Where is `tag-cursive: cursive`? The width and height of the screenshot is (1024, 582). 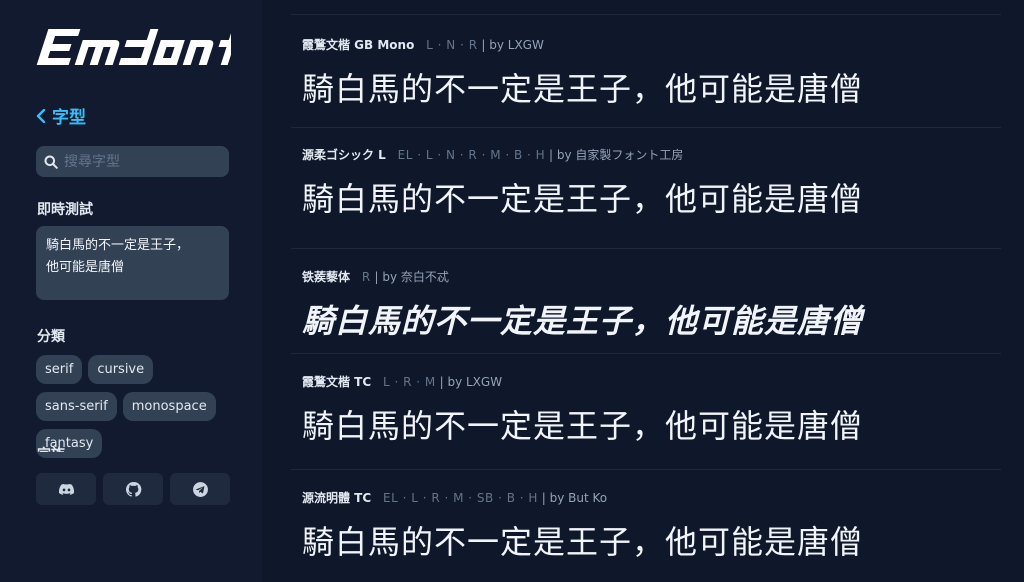 tag-cursive: cursive is located at coordinates (121, 369).